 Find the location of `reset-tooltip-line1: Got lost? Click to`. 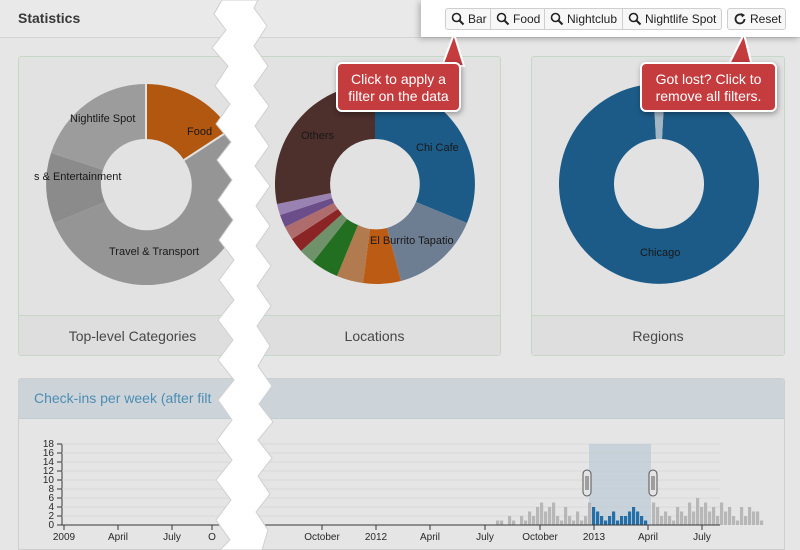

reset-tooltip-line1: Got lost? Click to is located at coordinates (708, 79).